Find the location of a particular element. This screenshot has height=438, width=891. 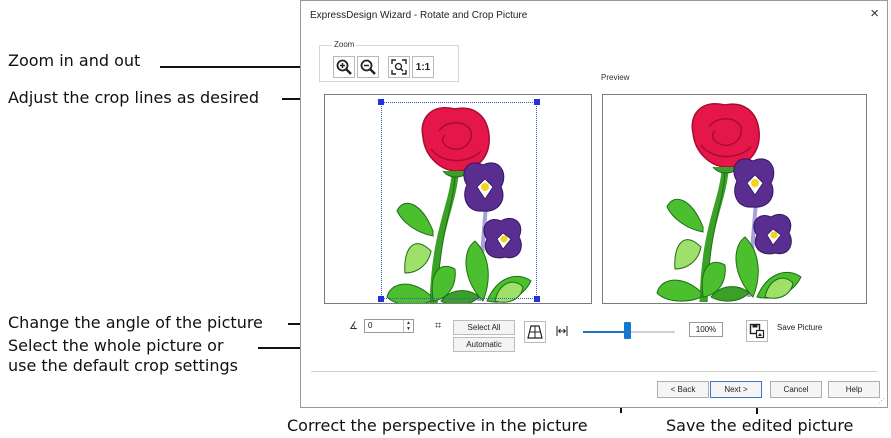

preview-label: Preview is located at coordinates (615, 77).